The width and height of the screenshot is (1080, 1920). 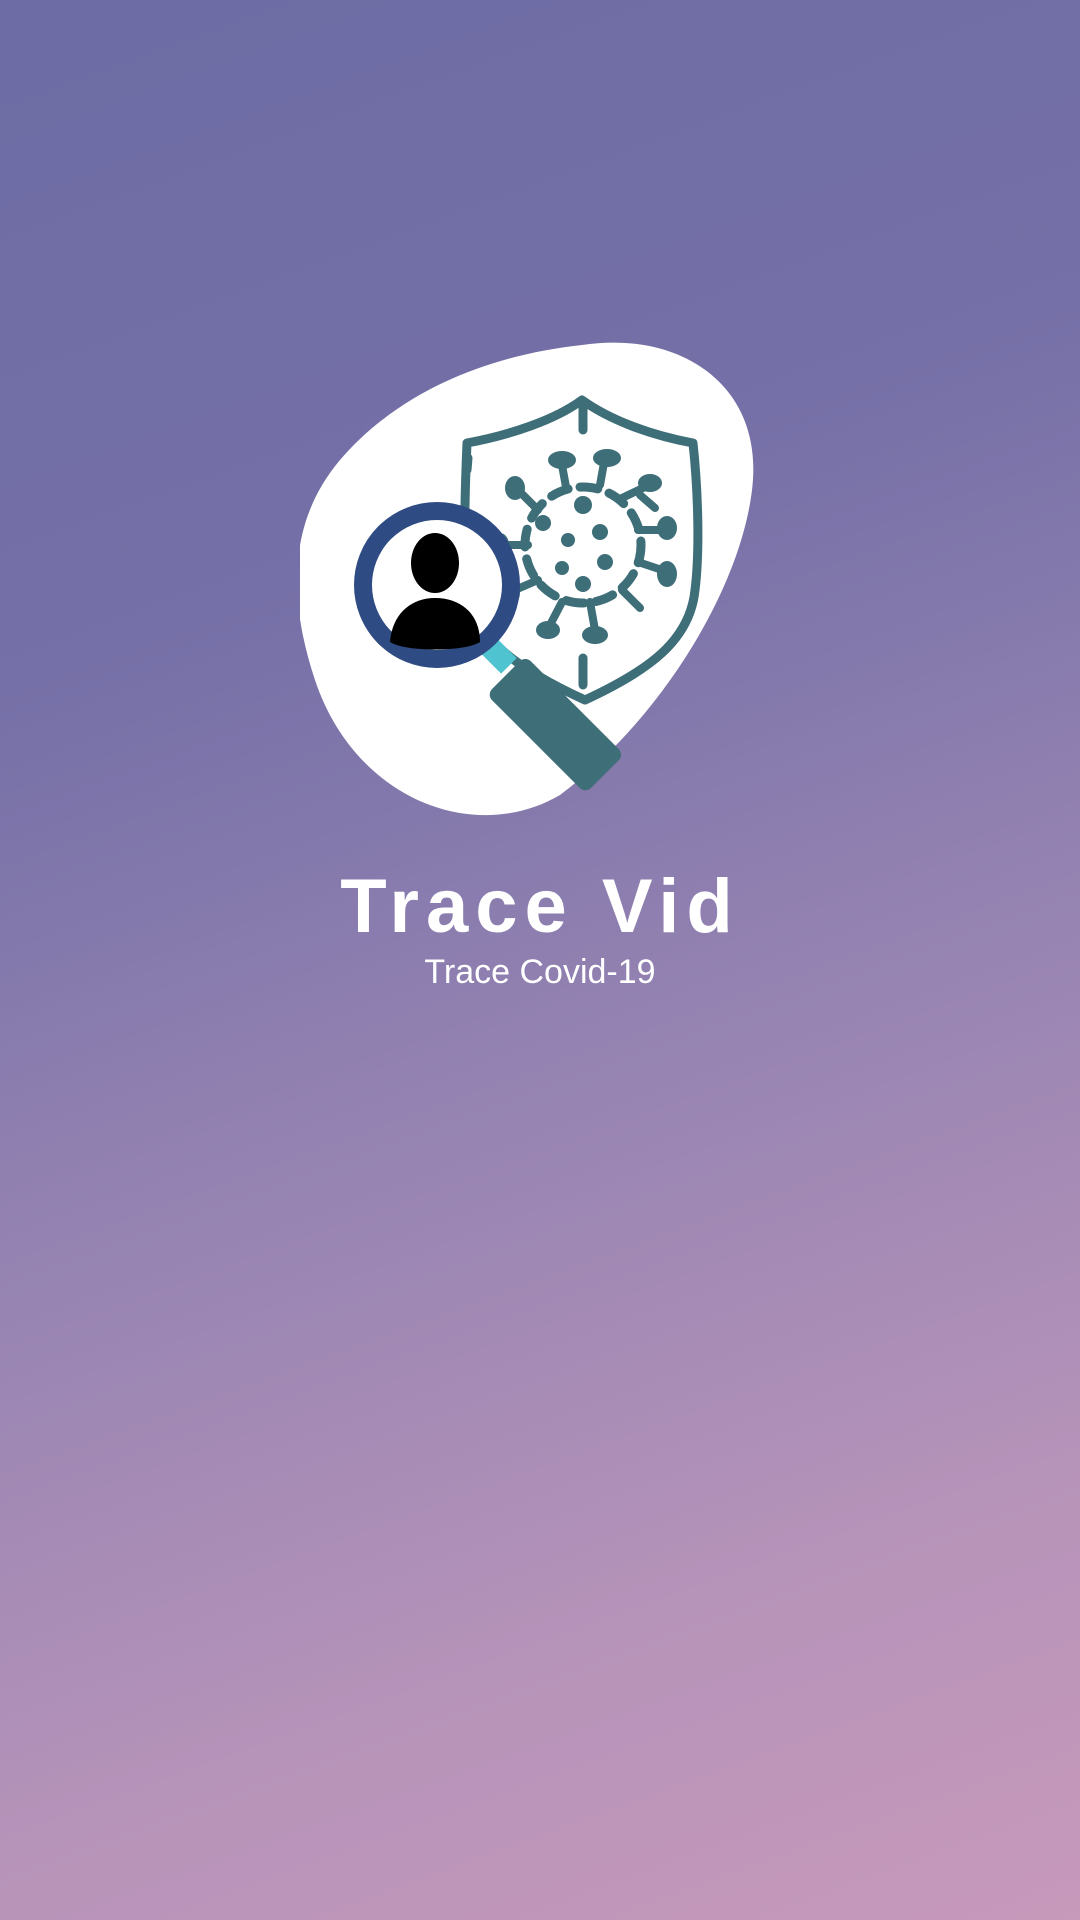 What do you see at coordinates (540, 972) in the screenshot?
I see `app-subtitle: Trace Covid-19` at bounding box center [540, 972].